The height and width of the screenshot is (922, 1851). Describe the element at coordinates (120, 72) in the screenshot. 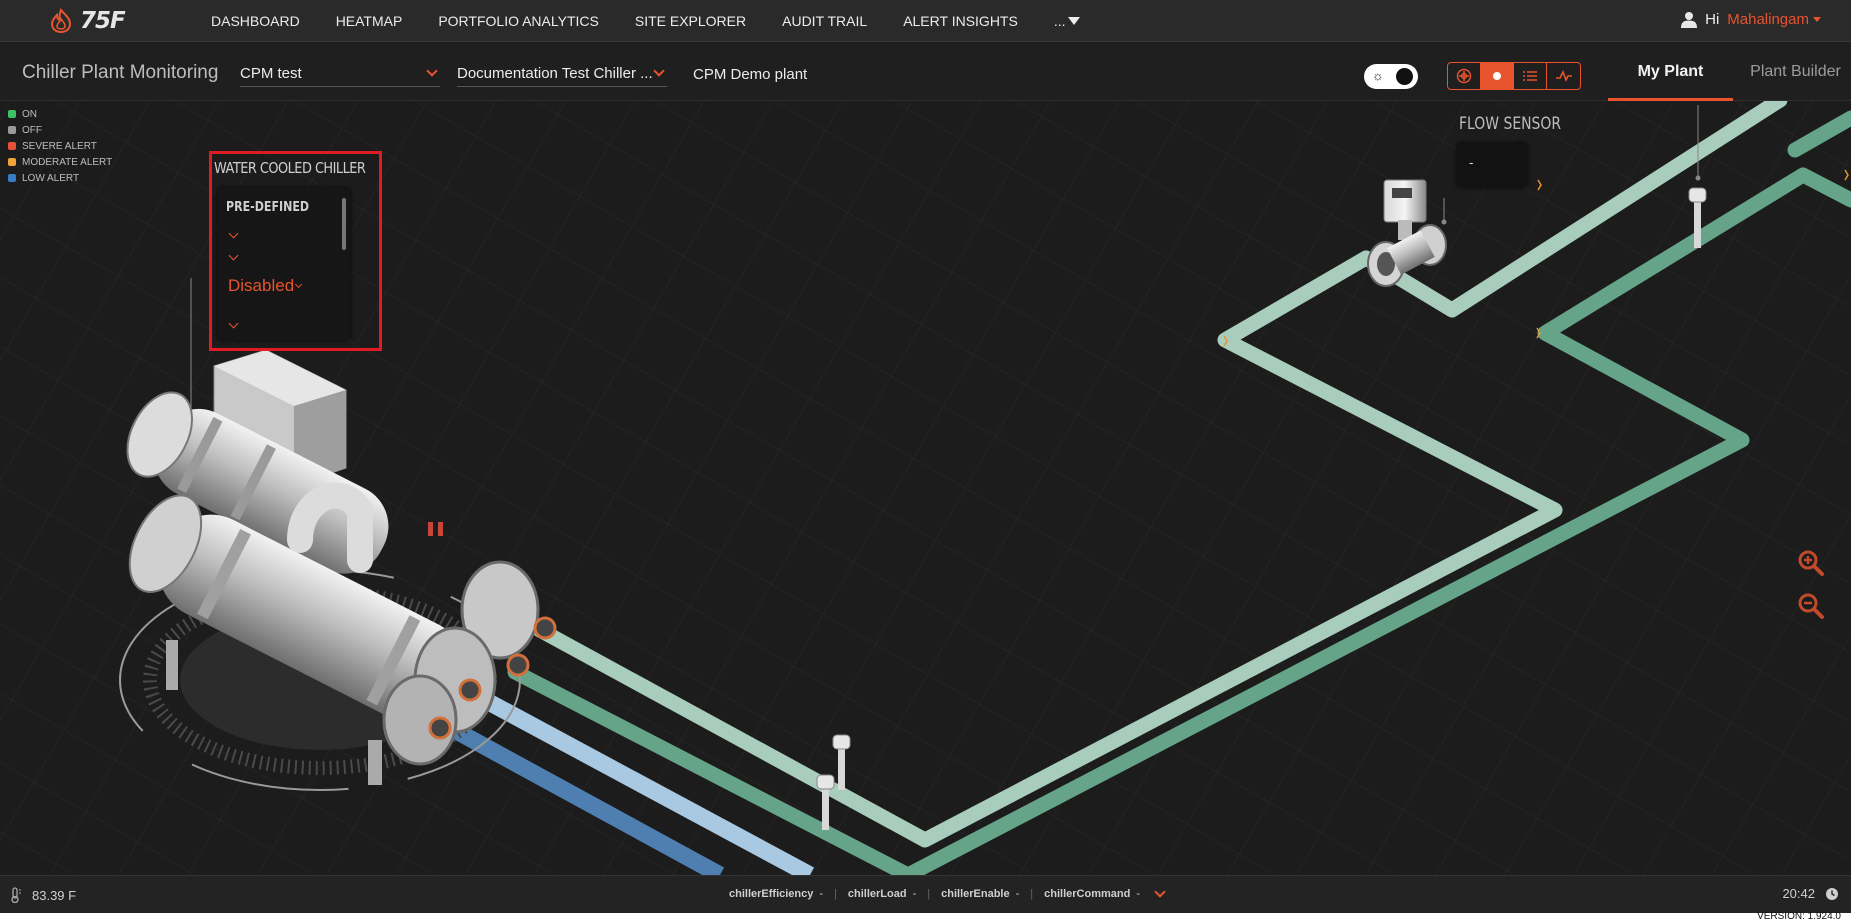

I see `page-title: Chiller Plant Monitoring` at that location.